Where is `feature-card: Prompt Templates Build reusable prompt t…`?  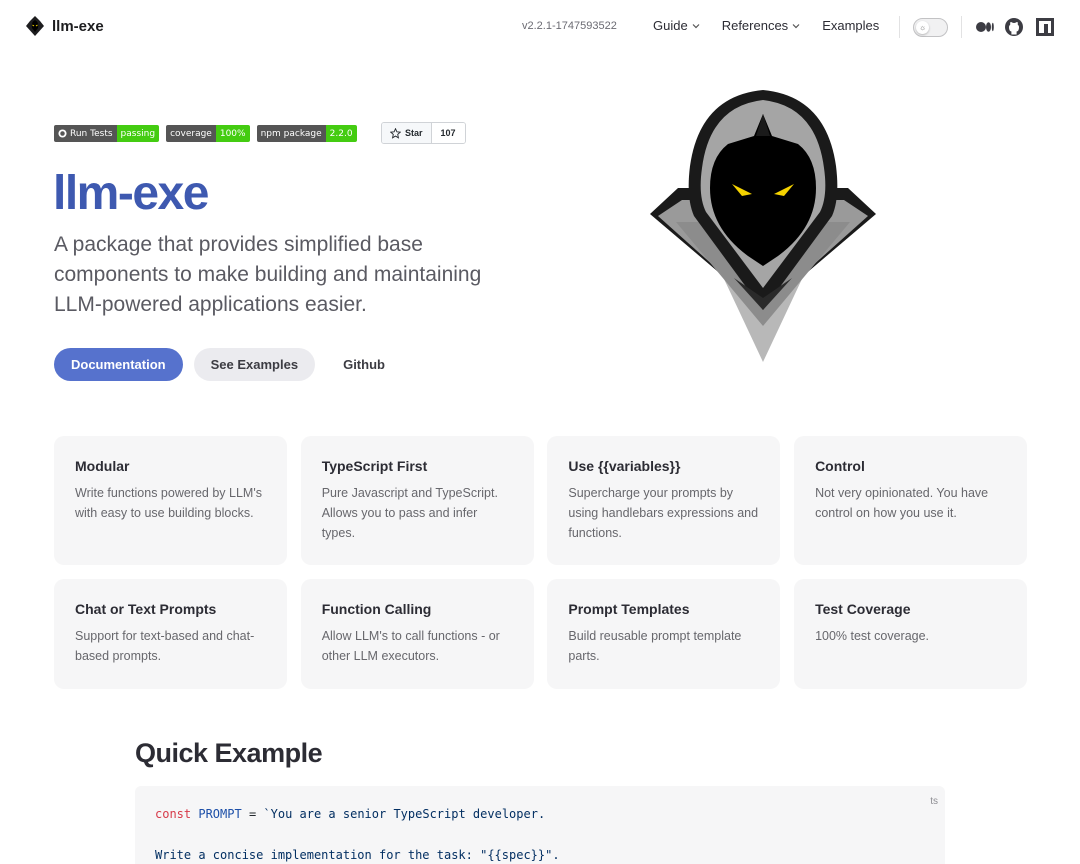
feature-card: Prompt Templates Build reusable prompt t… is located at coordinates (664, 634).